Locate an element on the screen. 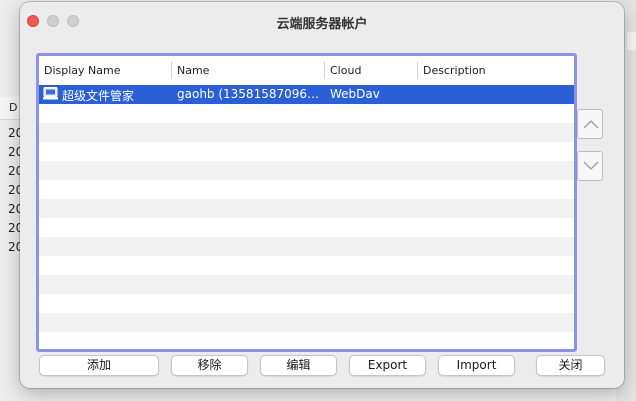  background-right-strip is located at coordinates (631, 41).